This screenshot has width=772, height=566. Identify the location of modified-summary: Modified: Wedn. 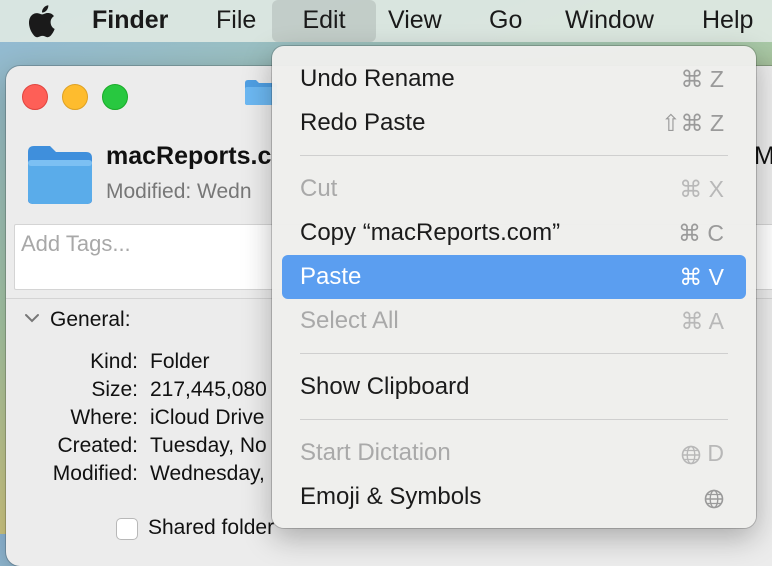
(179, 191).